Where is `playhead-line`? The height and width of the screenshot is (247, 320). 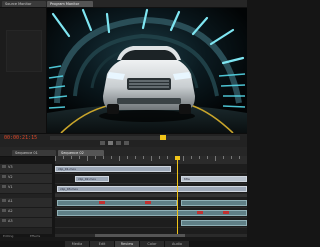
playhead-line is located at coordinates (177, 195).